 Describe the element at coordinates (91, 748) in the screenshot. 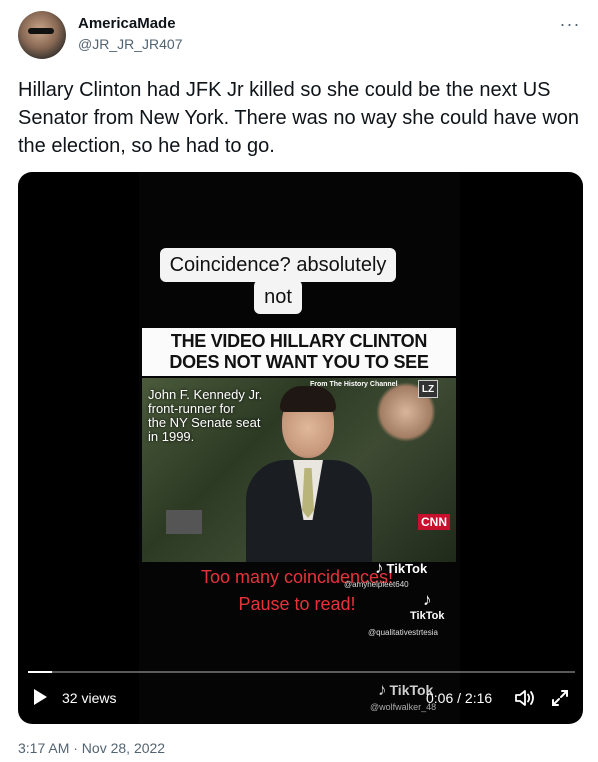

I see `tweet-timestamp: 3:17 AM · Nov 28, 2022` at that location.